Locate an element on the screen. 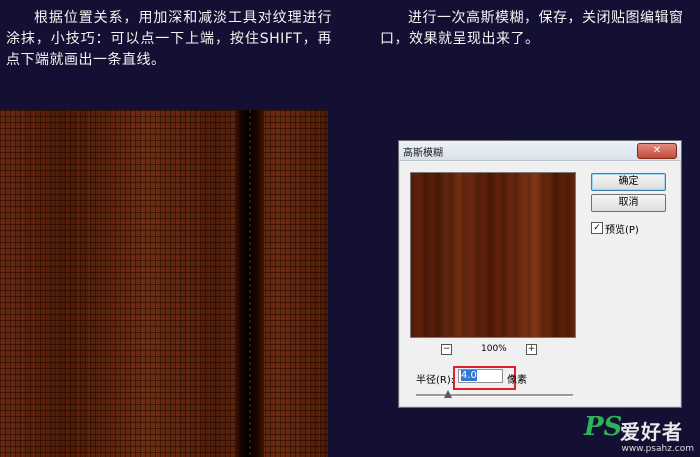 The image size is (700, 457). dialog-titlebar: 高斯模糊 ✕ is located at coordinates (540, 151).